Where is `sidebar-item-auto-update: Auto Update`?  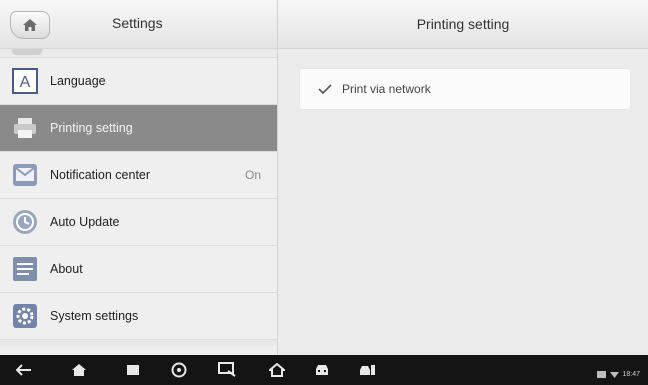
sidebar-item-auto-update: Auto Update is located at coordinates (138, 222).